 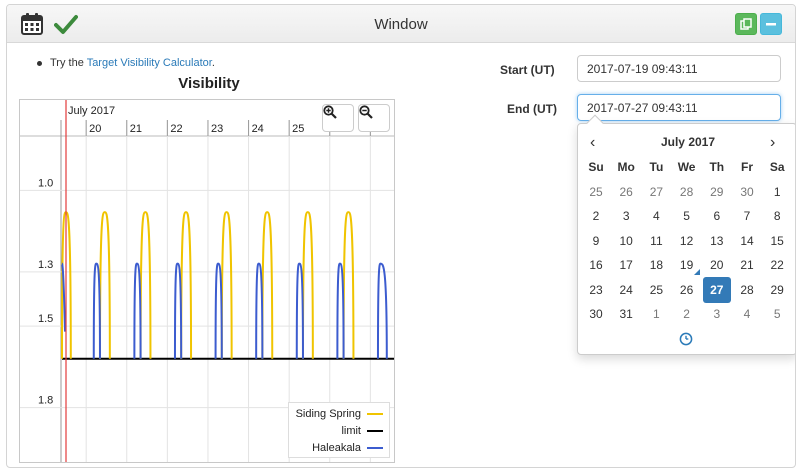 I want to click on datepicker-day: 13, so click(x=717, y=241).